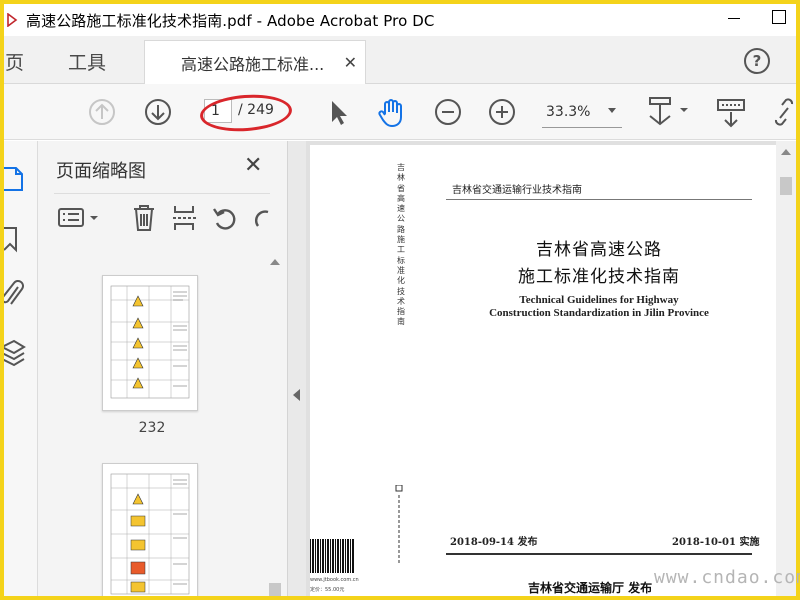  Describe the element at coordinates (568, 112) in the screenshot. I see `zoom-value: 33.3%` at that location.